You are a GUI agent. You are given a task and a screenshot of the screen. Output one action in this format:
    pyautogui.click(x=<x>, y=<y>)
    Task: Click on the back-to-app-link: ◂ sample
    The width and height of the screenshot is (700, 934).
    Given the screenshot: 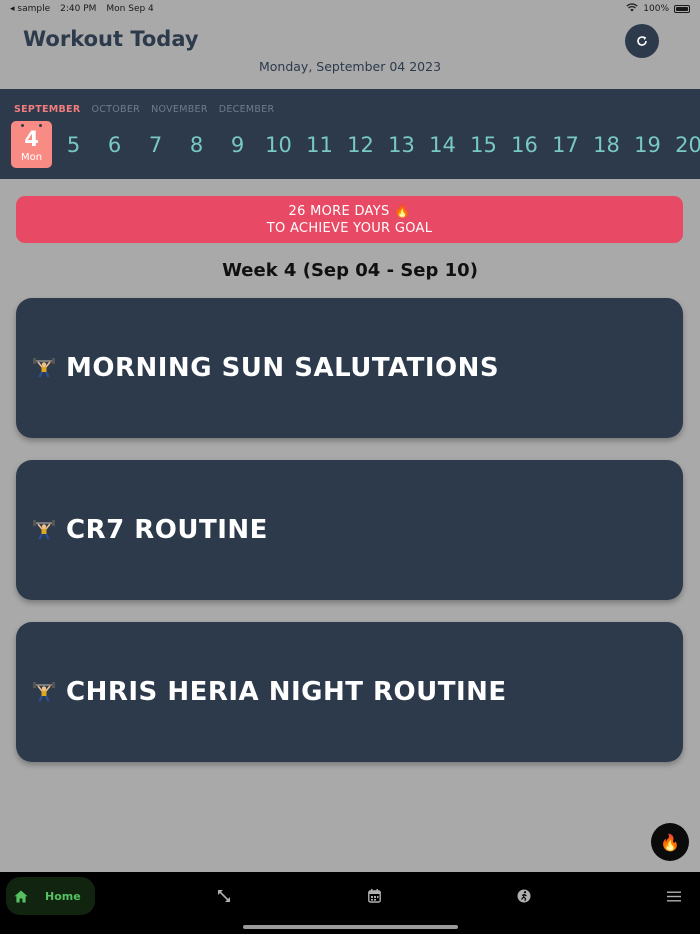 What is the action you would take?
    pyautogui.click(x=30, y=9)
    